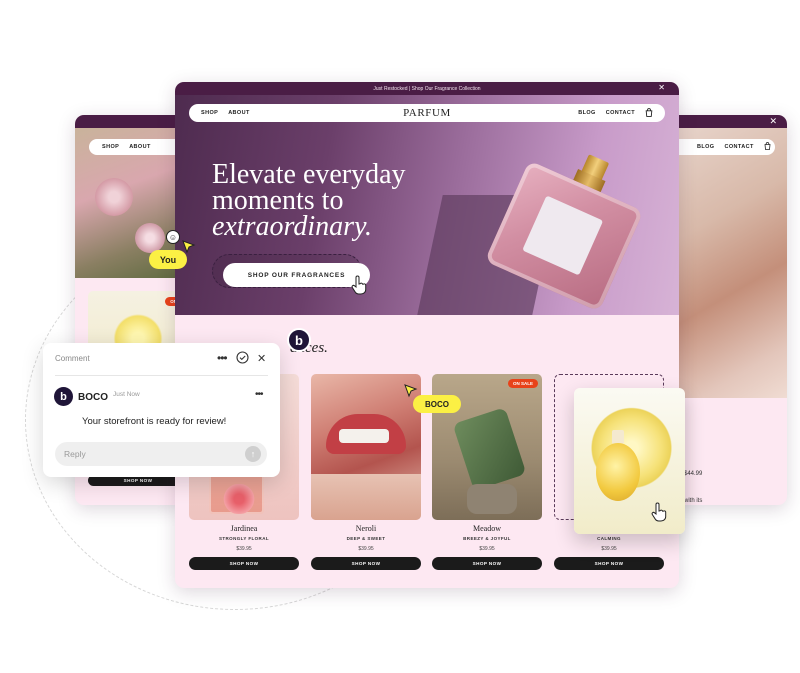  What do you see at coordinates (63, 396) in the screenshot?
I see `comment-author-avatar: b` at bounding box center [63, 396].